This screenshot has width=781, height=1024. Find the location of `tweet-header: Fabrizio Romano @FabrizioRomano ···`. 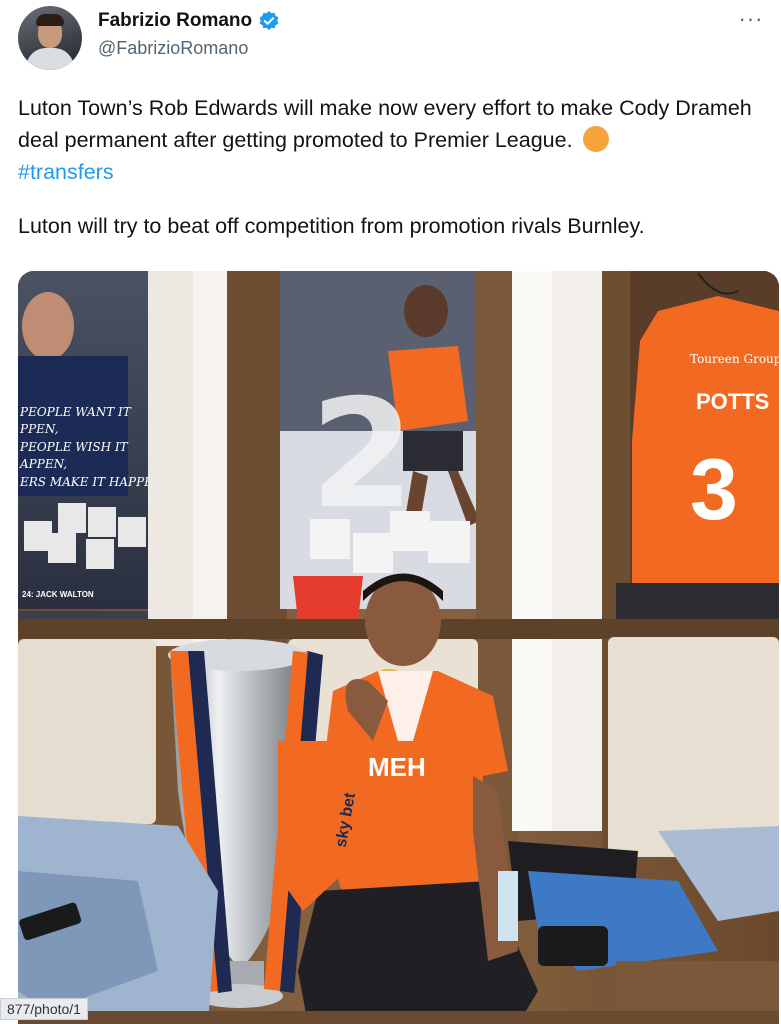

tweet-header: Fabrizio Romano @FabrizioRomano ··· is located at coordinates (390, 38).